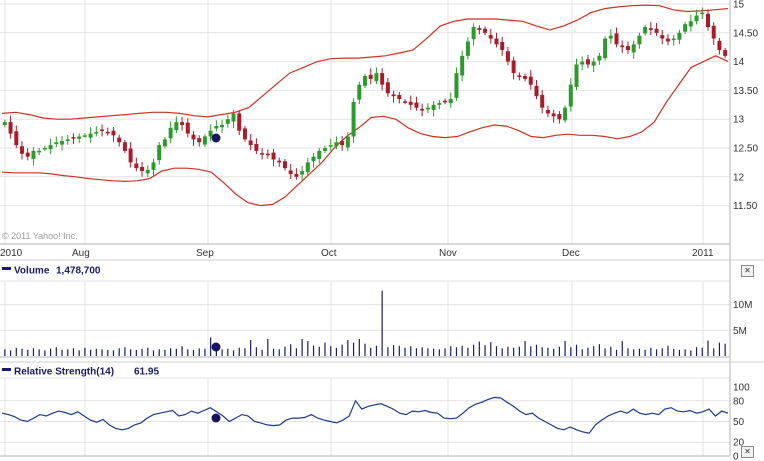 The height and width of the screenshot is (461, 764). Describe the element at coordinates (745, 206) in the screenshot. I see `price-tick-label: 11.50` at that location.